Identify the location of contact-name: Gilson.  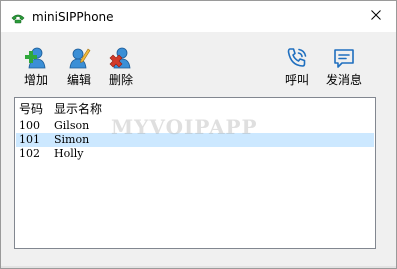
(72, 125).